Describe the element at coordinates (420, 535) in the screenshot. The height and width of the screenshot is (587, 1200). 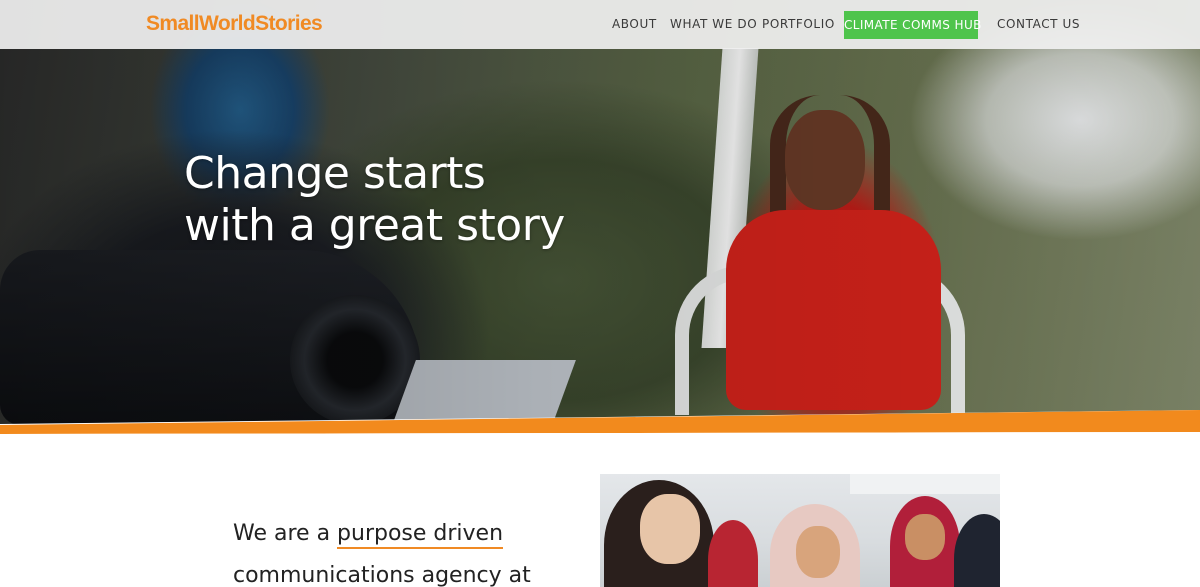
I see `intro-link-purpose-driven: purpose driven` at that location.